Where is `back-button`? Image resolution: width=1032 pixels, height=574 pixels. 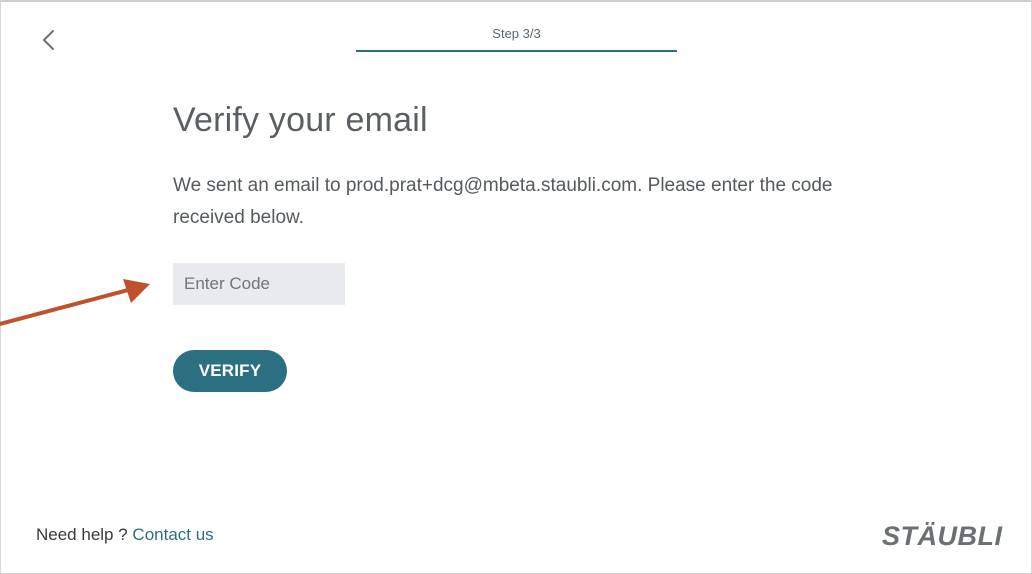
back-button is located at coordinates (50, 40).